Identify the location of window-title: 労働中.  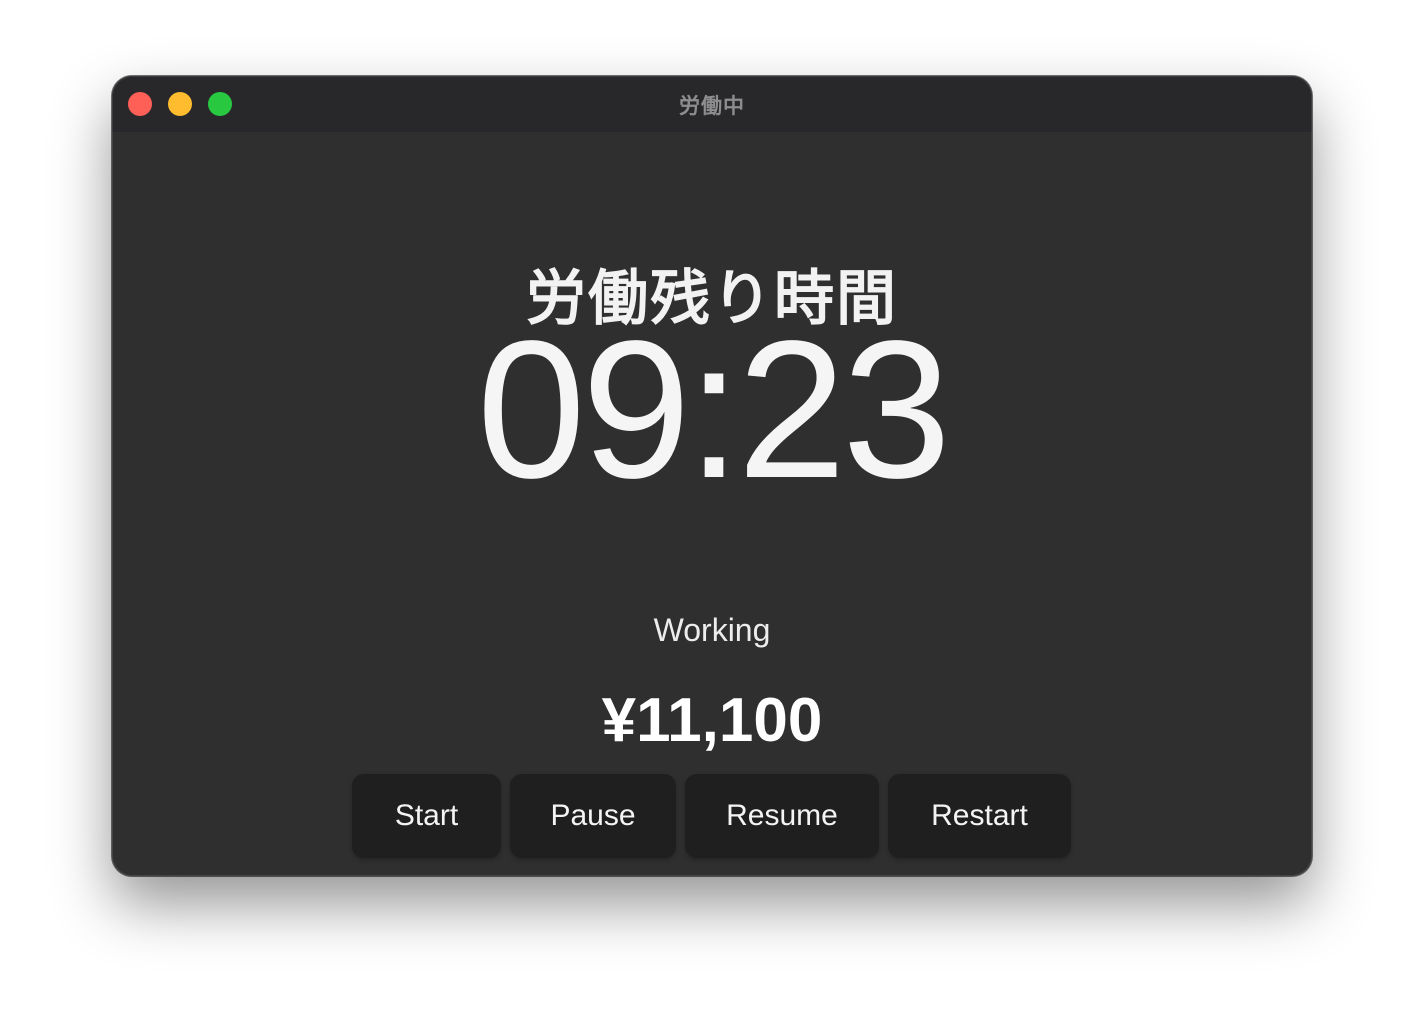
(712, 106).